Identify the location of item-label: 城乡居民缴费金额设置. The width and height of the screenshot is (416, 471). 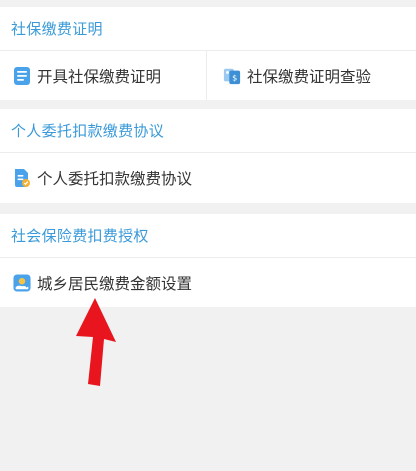
(115, 283).